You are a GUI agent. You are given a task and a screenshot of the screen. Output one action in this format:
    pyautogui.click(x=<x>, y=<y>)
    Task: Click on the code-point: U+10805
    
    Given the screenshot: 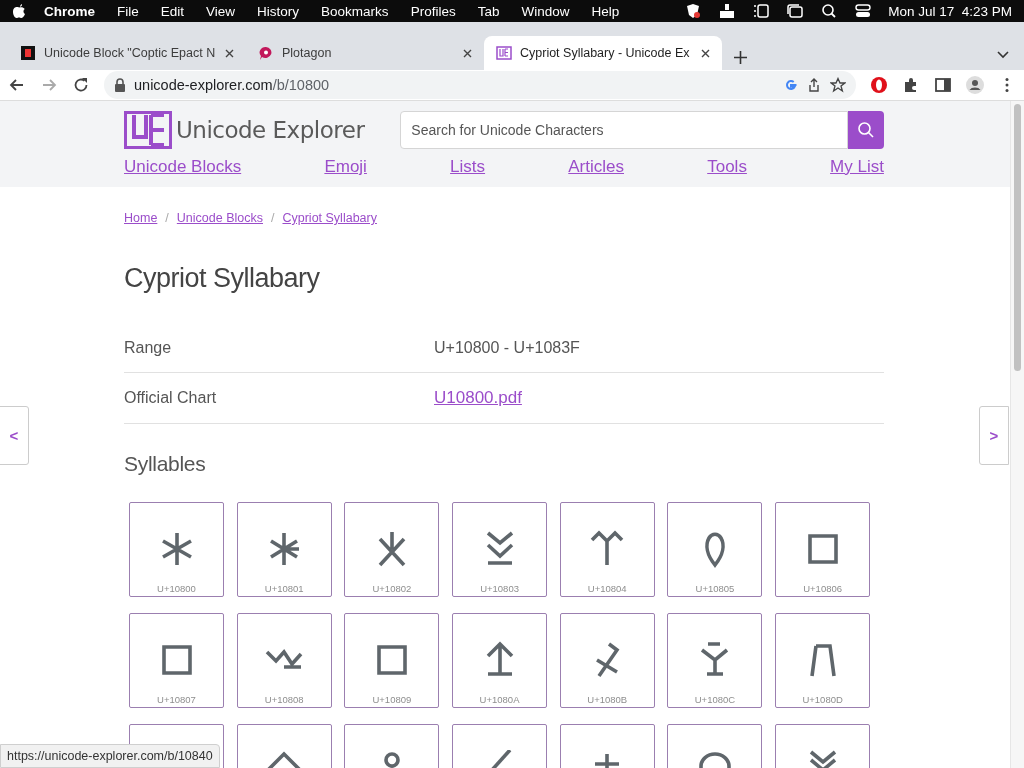 What is the action you would take?
    pyautogui.click(x=715, y=588)
    